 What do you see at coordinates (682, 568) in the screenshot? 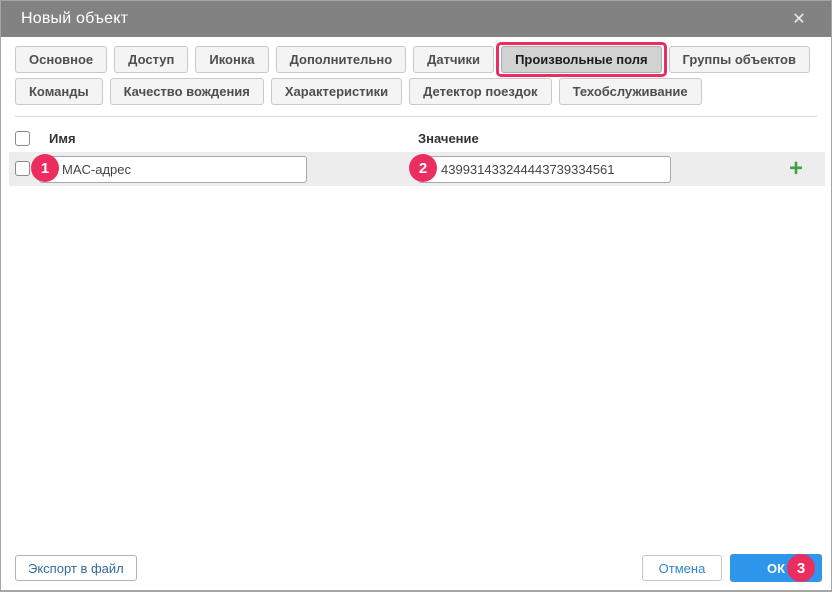
I see `cancel-button: Отмена` at bounding box center [682, 568].